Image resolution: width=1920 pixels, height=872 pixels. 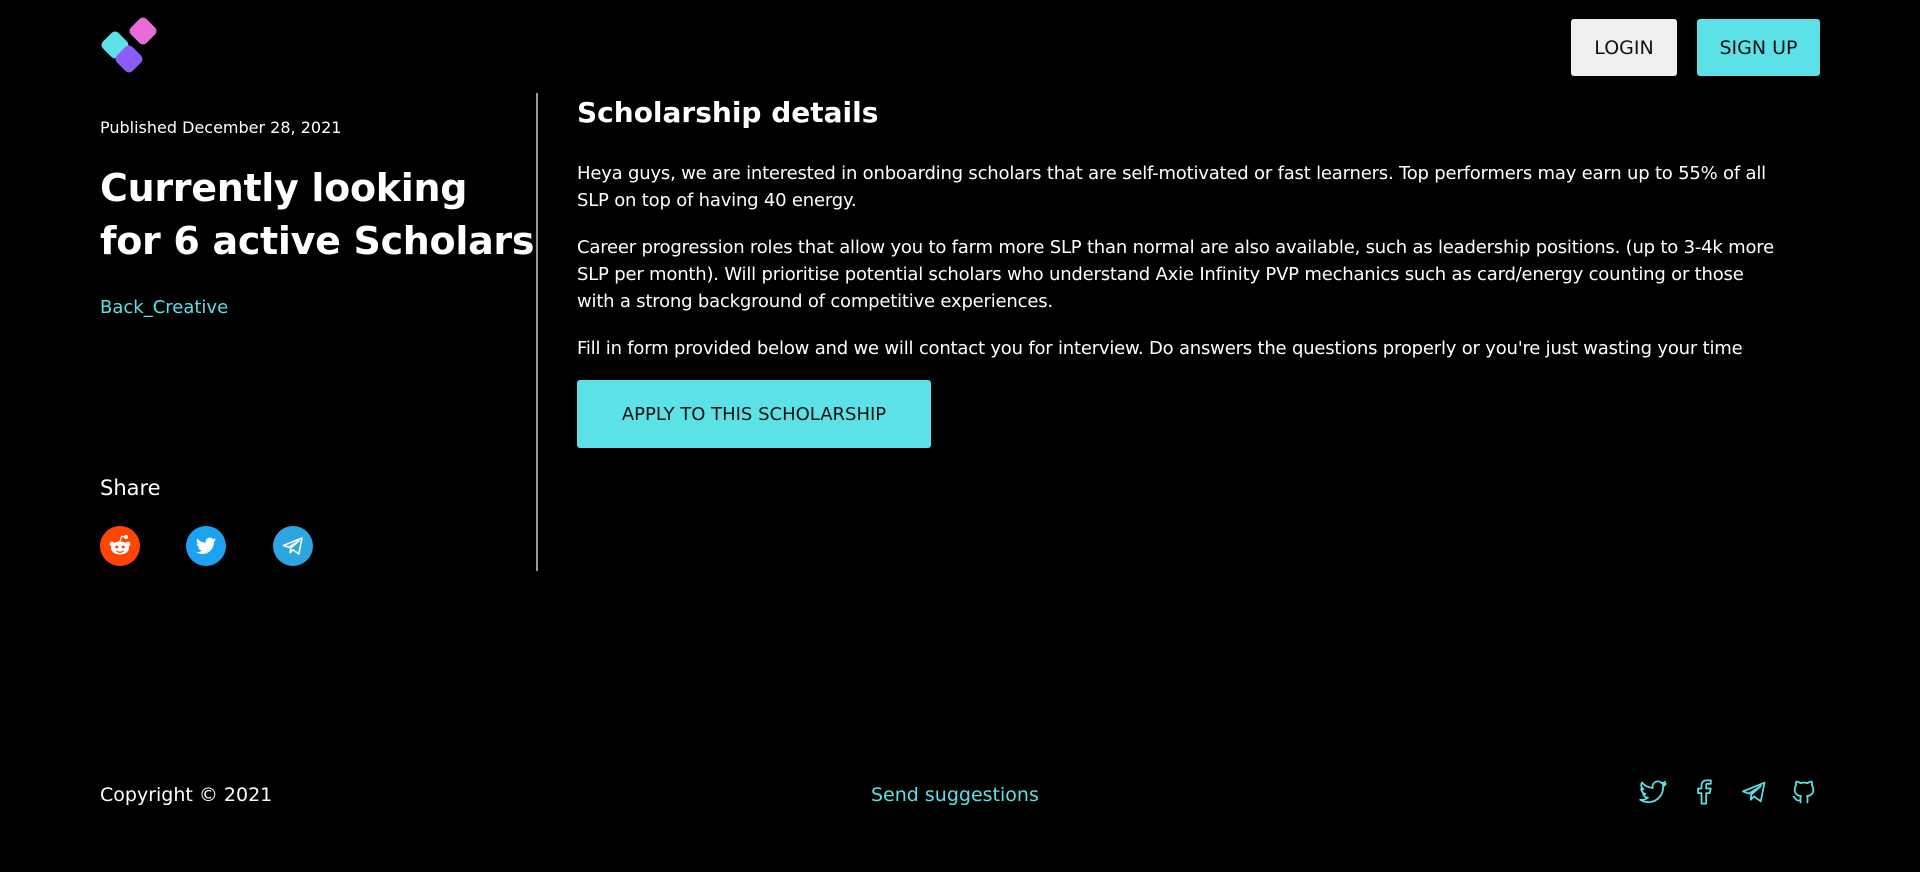 What do you see at coordinates (537, 332) in the screenshot?
I see `column-divider` at bounding box center [537, 332].